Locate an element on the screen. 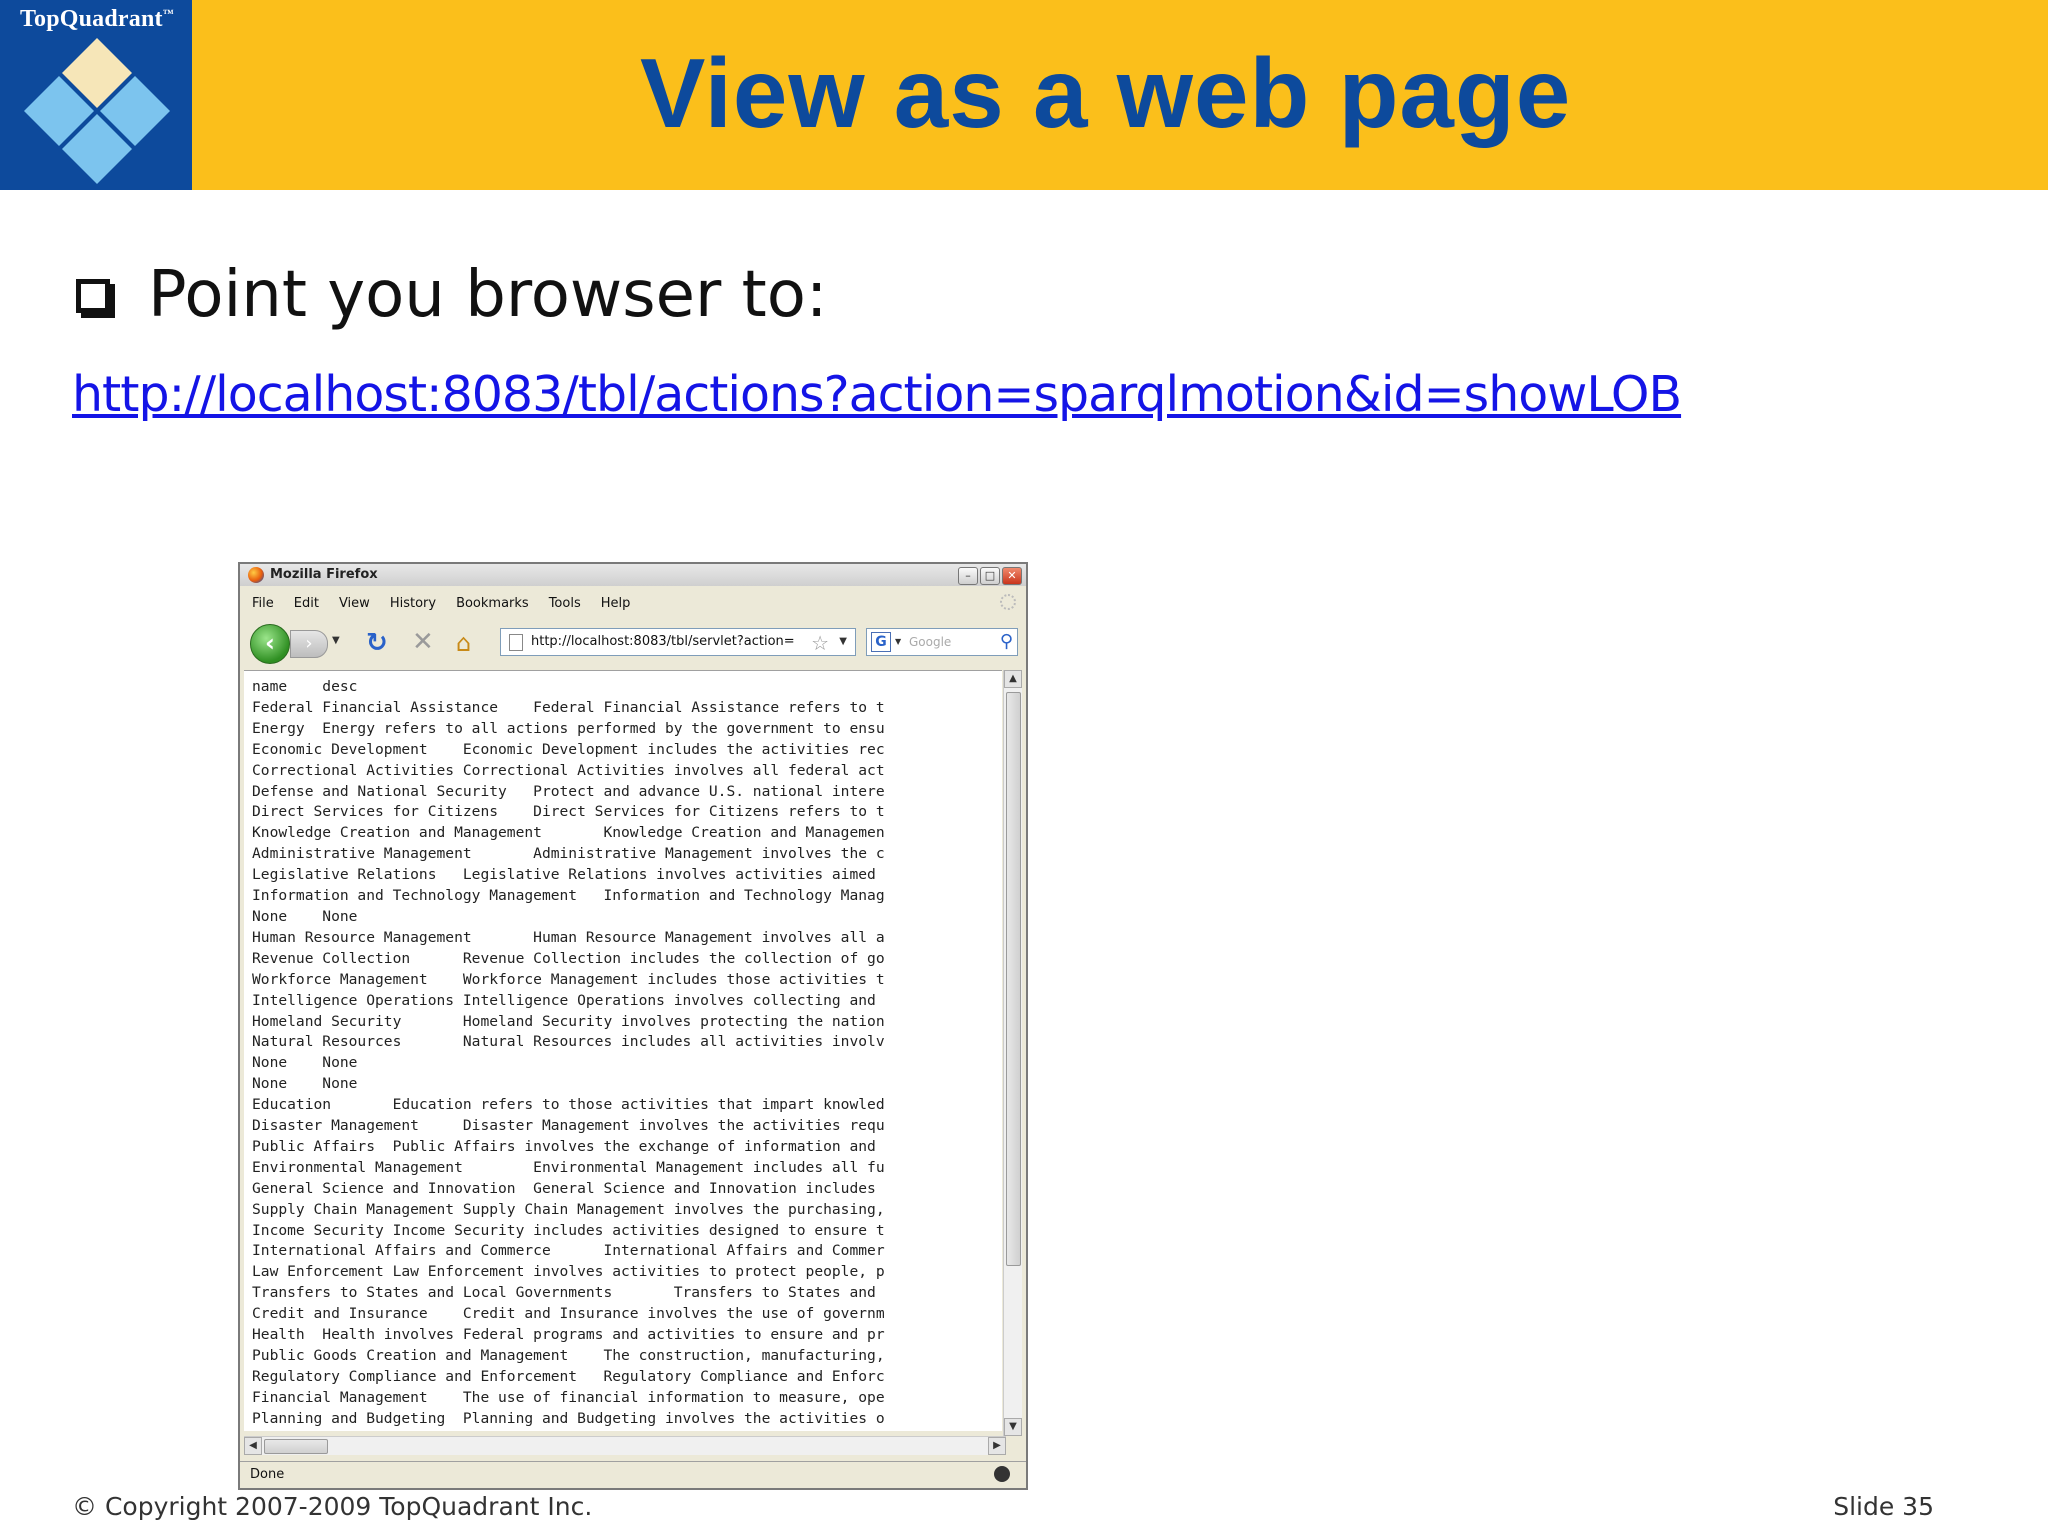 The image size is (2048, 1536). scroll-right-icon: ▶ is located at coordinates (997, 1446).